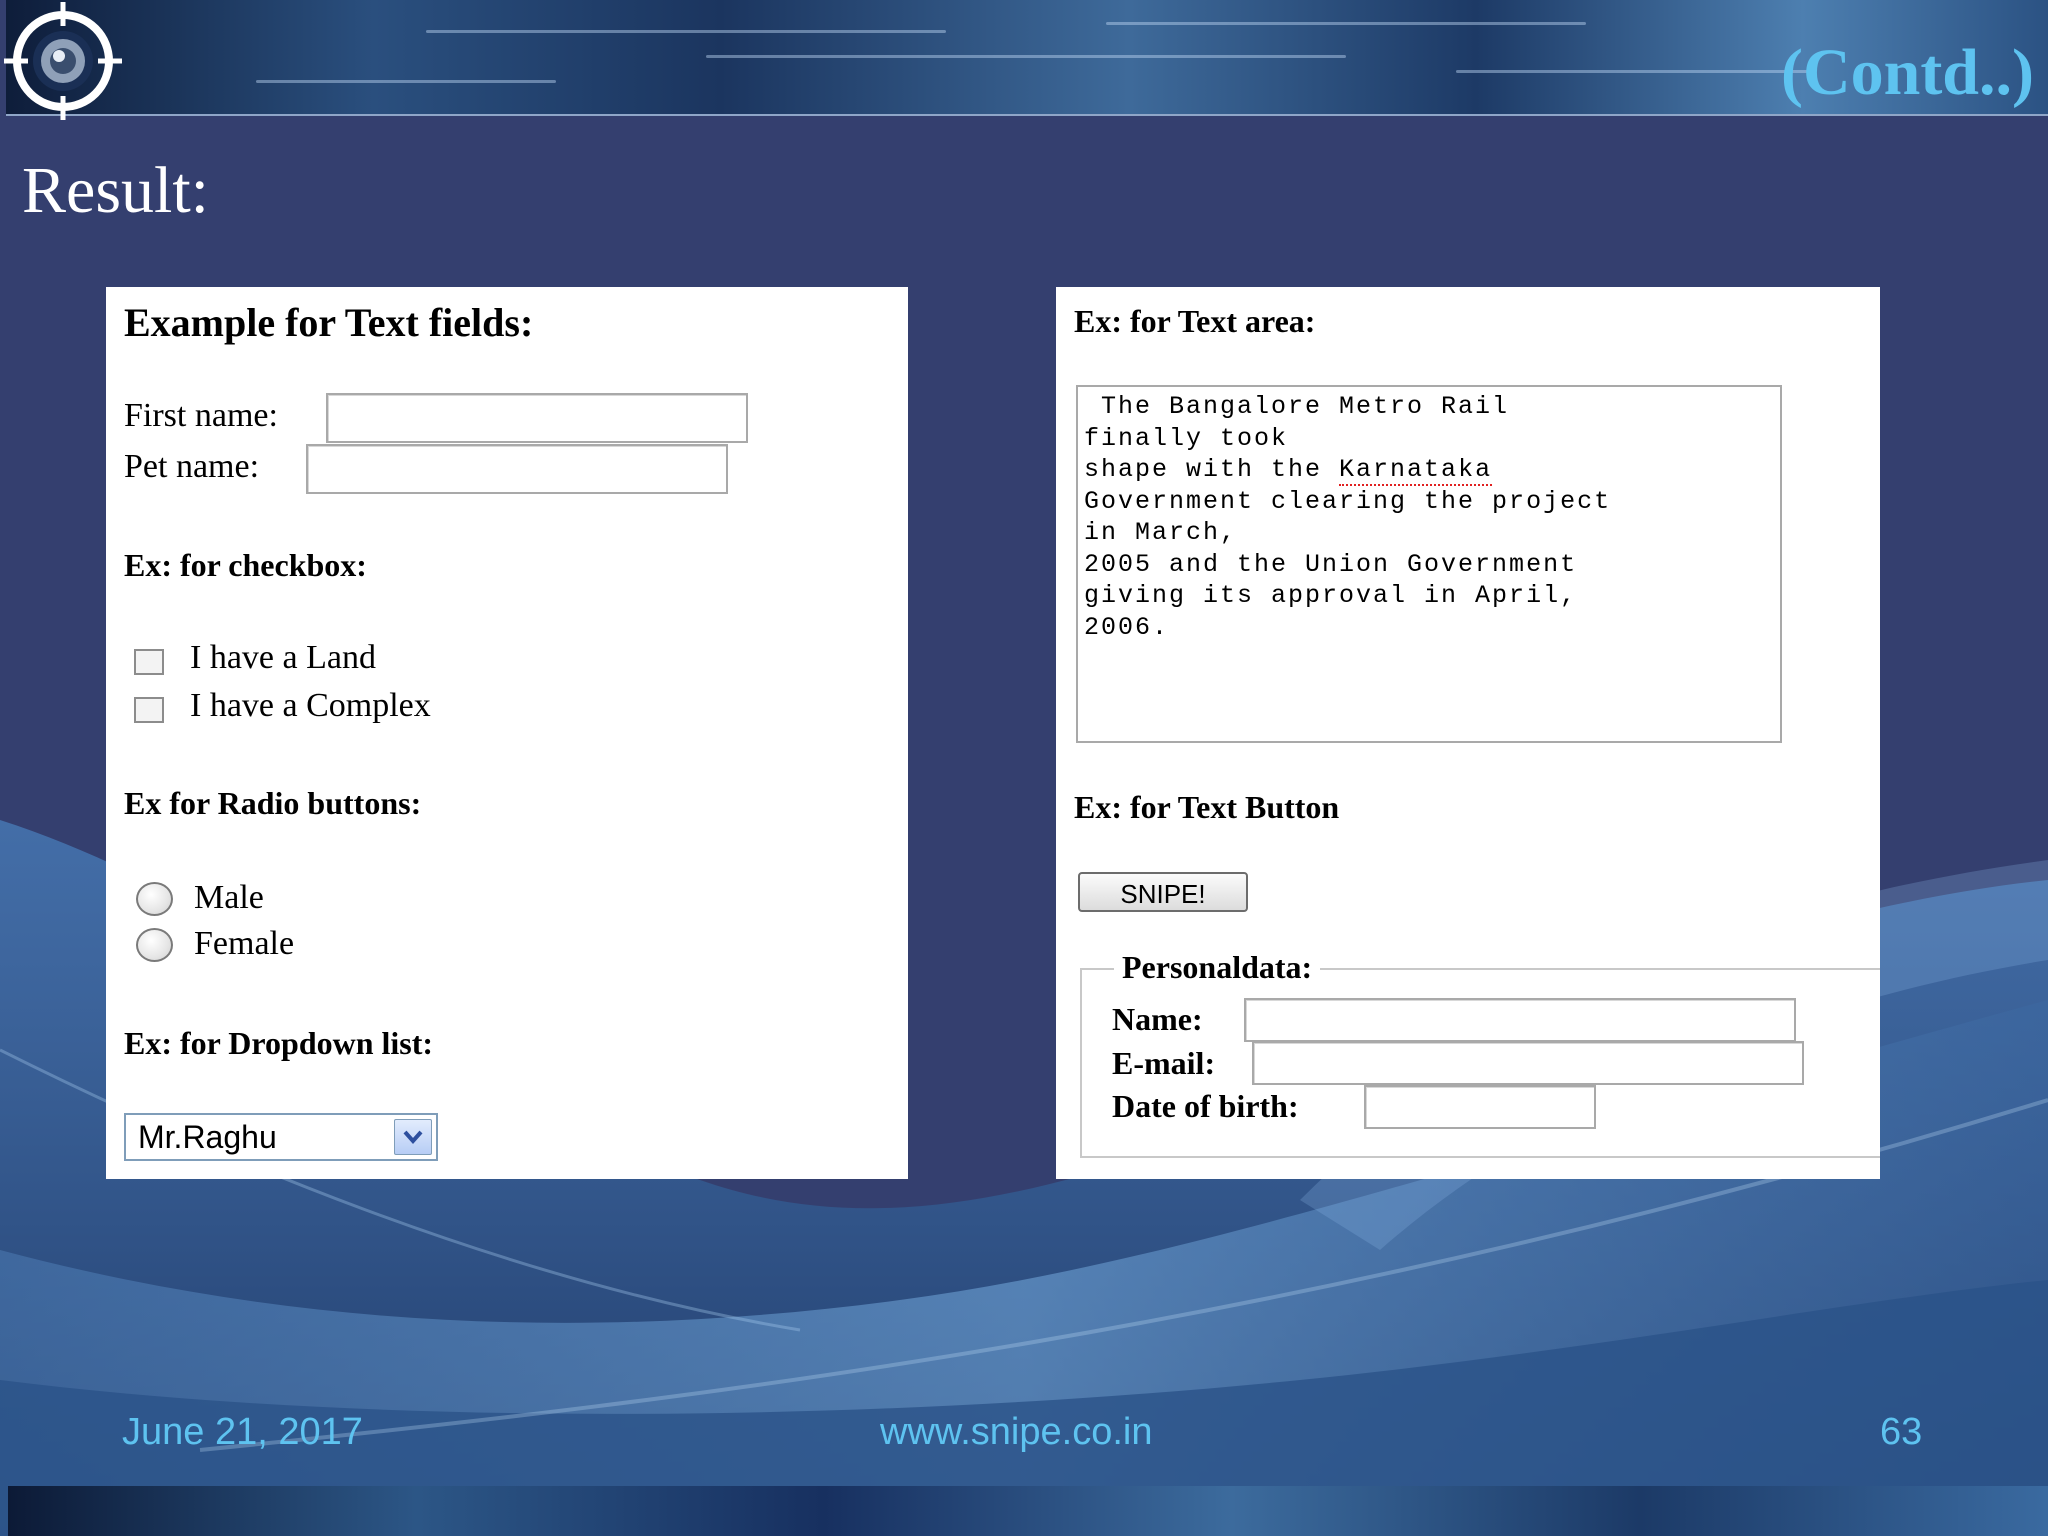 The width and height of the screenshot is (2048, 1536). Describe the element at coordinates (1520, 1020) in the screenshot. I see `name-input` at that location.